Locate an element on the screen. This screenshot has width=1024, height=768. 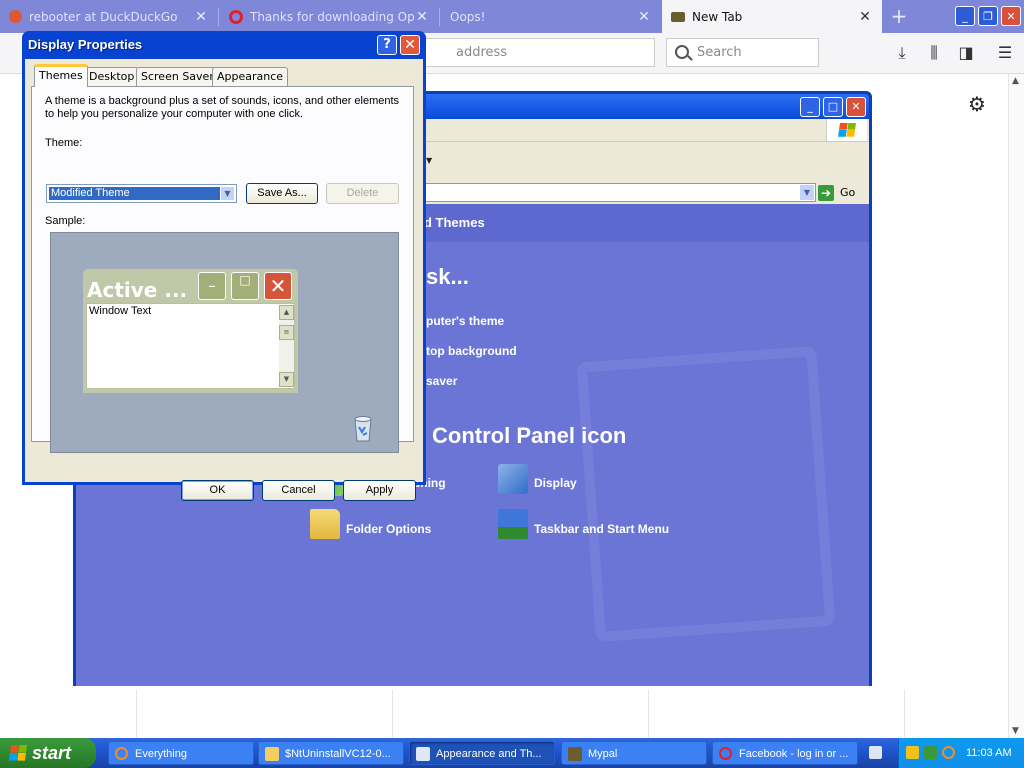
tab-screen-saver: Screen Saver is located at coordinates (177, 76).